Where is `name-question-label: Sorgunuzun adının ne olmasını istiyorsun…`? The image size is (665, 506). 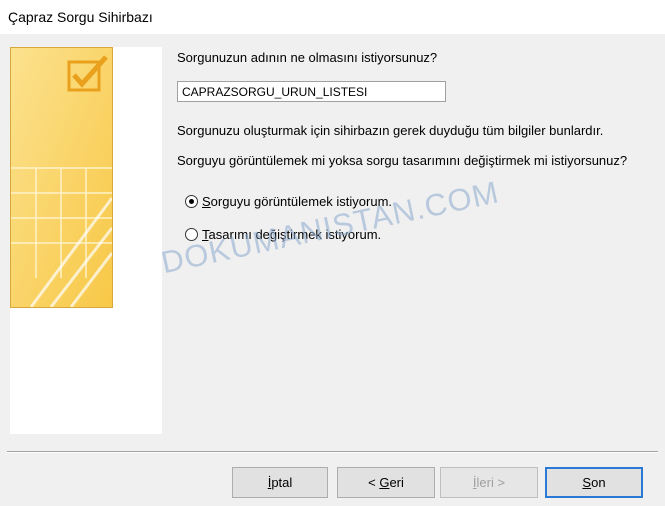 name-question-label: Sorgunuzun adının ne olmasını istiyorsun… is located at coordinates (307, 57).